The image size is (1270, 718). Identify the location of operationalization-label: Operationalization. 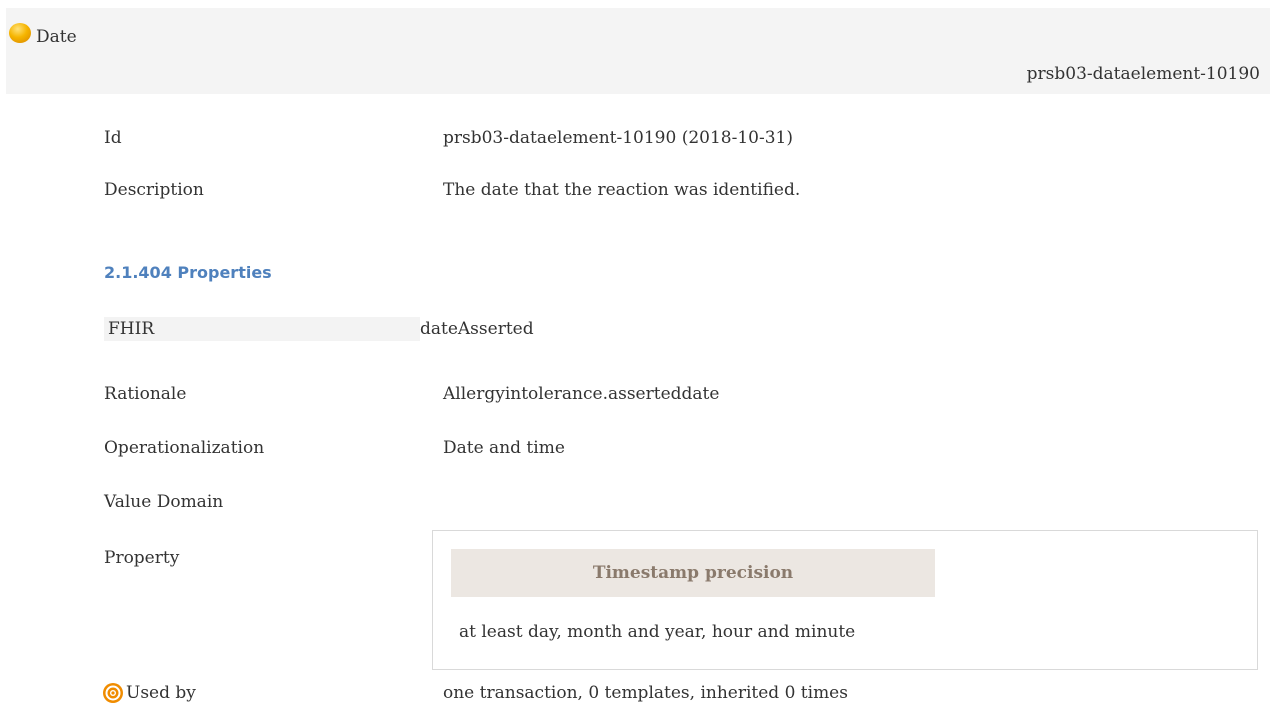
(184, 448).